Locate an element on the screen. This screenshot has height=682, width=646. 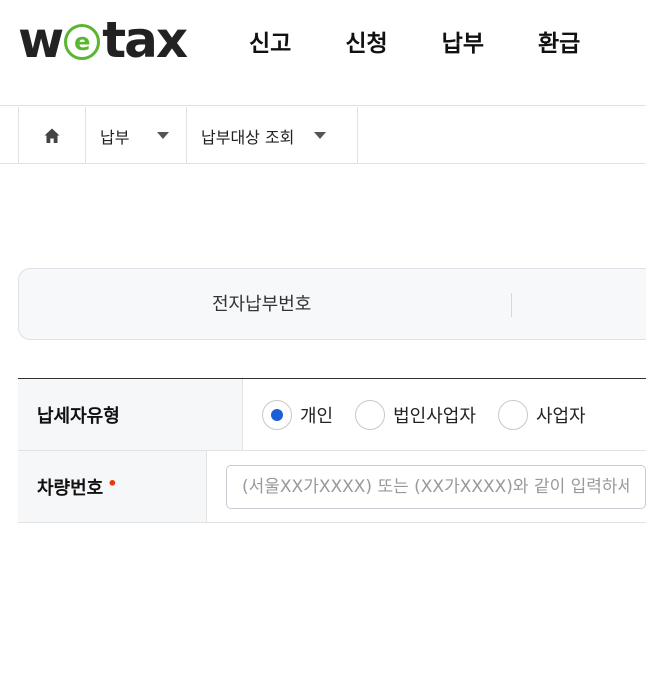
gnb-item-report: 신고 is located at coordinates (270, 44).